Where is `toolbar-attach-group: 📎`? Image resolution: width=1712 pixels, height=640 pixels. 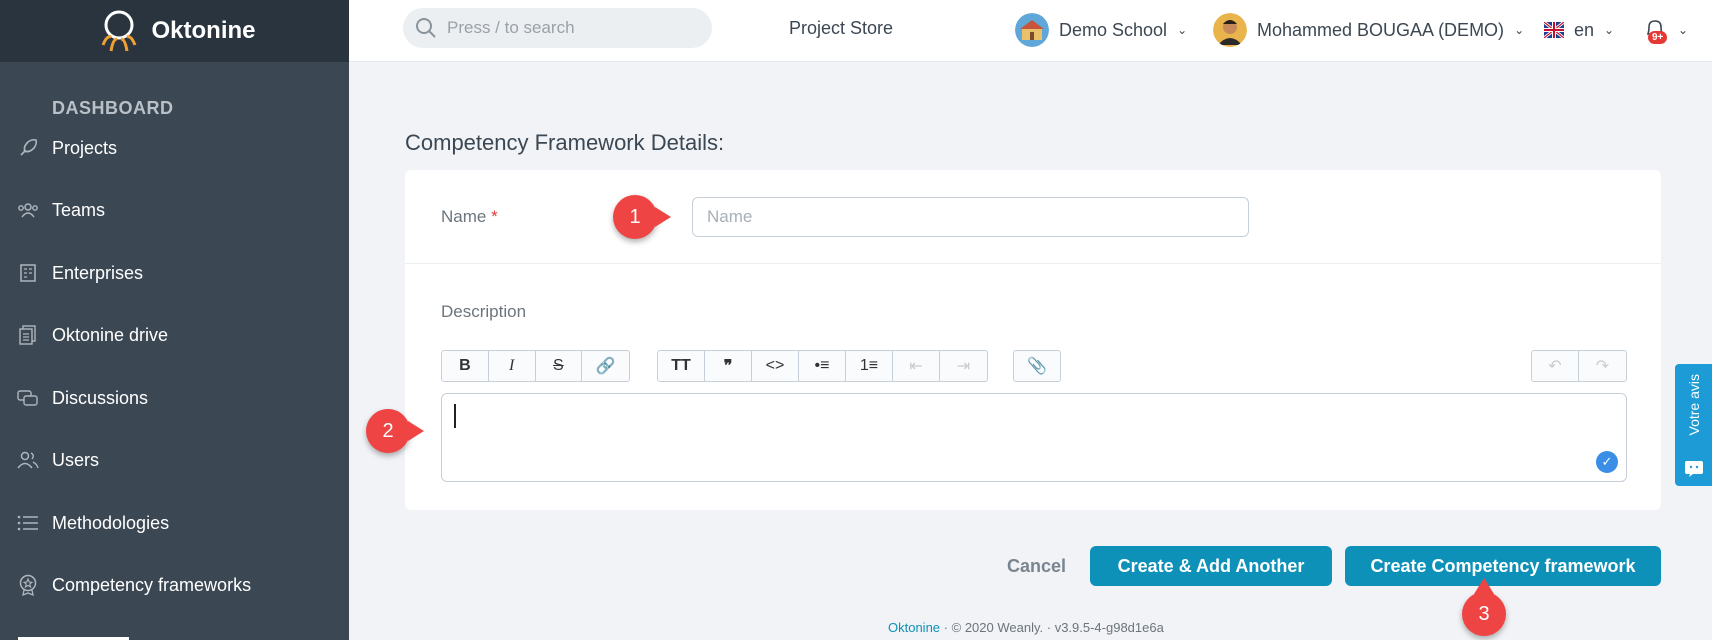 toolbar-attach-group: 📎 is located at coordinates (1037, 366).